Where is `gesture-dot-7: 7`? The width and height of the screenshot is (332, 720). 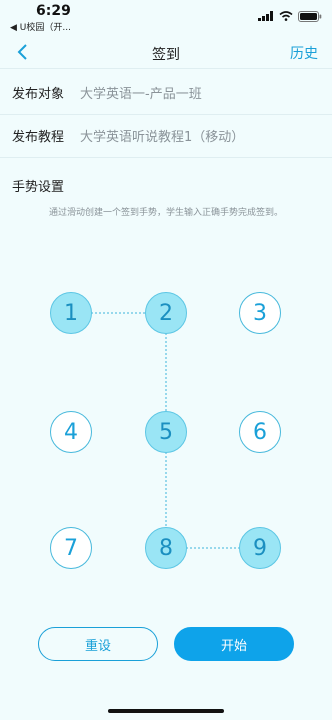 gesture-dot-7: 7 is located at coordinates (71, 548).